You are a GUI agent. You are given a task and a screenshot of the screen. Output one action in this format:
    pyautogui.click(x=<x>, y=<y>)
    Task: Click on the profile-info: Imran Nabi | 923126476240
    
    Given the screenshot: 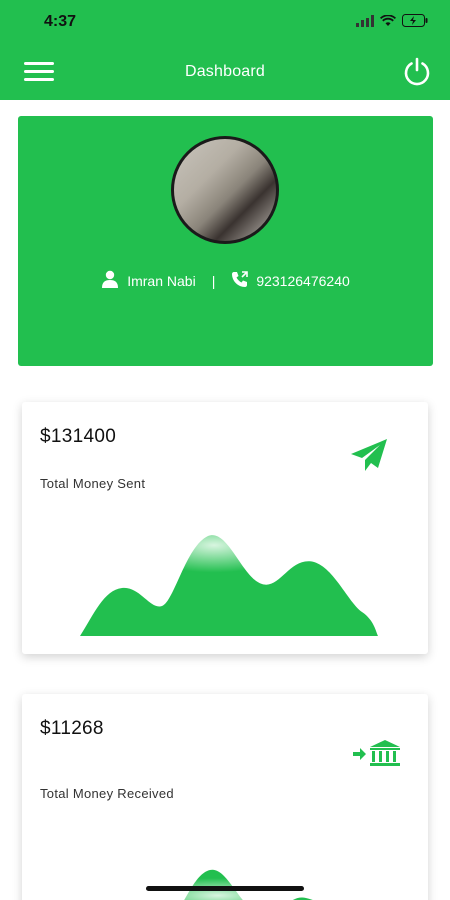 What is the action you would take?
    pyautogui.click(x=225, y=280)
    